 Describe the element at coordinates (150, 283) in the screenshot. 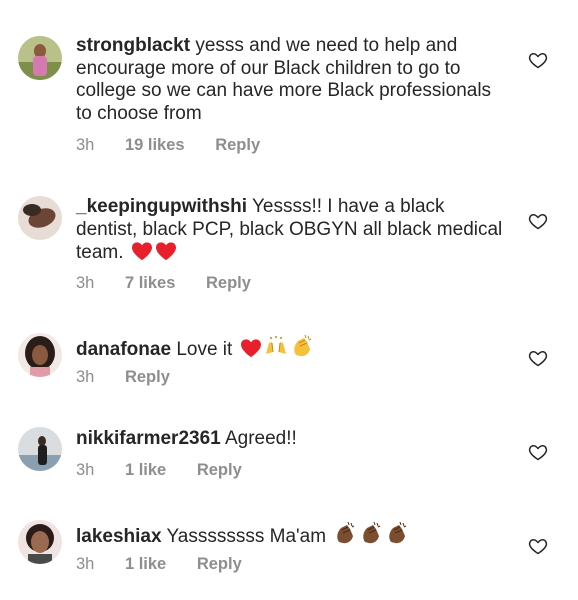

I see `likes-count: 7 likes` at that location.